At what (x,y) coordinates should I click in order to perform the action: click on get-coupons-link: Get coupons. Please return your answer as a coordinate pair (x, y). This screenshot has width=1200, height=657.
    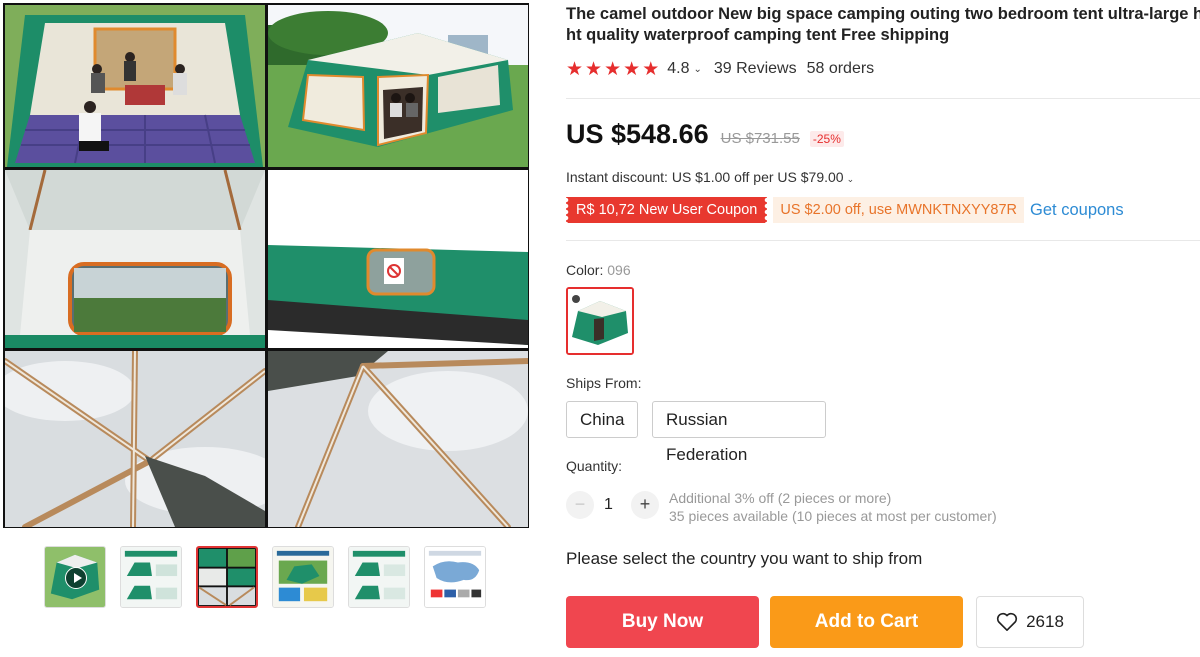
    Looking at the image, I should click on (1077, 210).